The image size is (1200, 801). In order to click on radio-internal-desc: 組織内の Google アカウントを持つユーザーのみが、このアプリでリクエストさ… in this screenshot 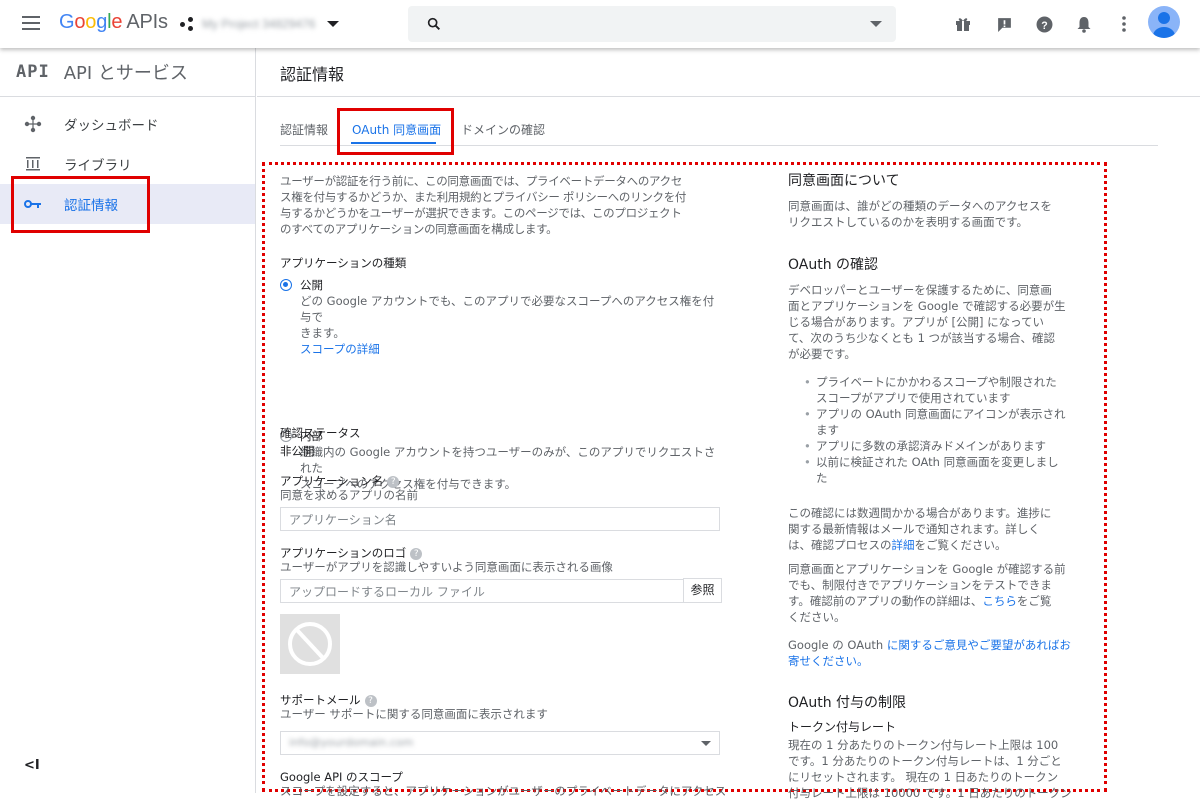, I will do `click(508, 460)`.